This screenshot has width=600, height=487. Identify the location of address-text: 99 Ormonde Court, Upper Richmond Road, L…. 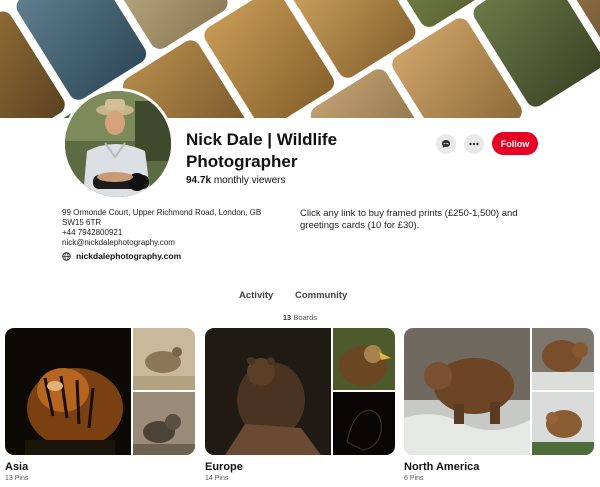
(162, 212).